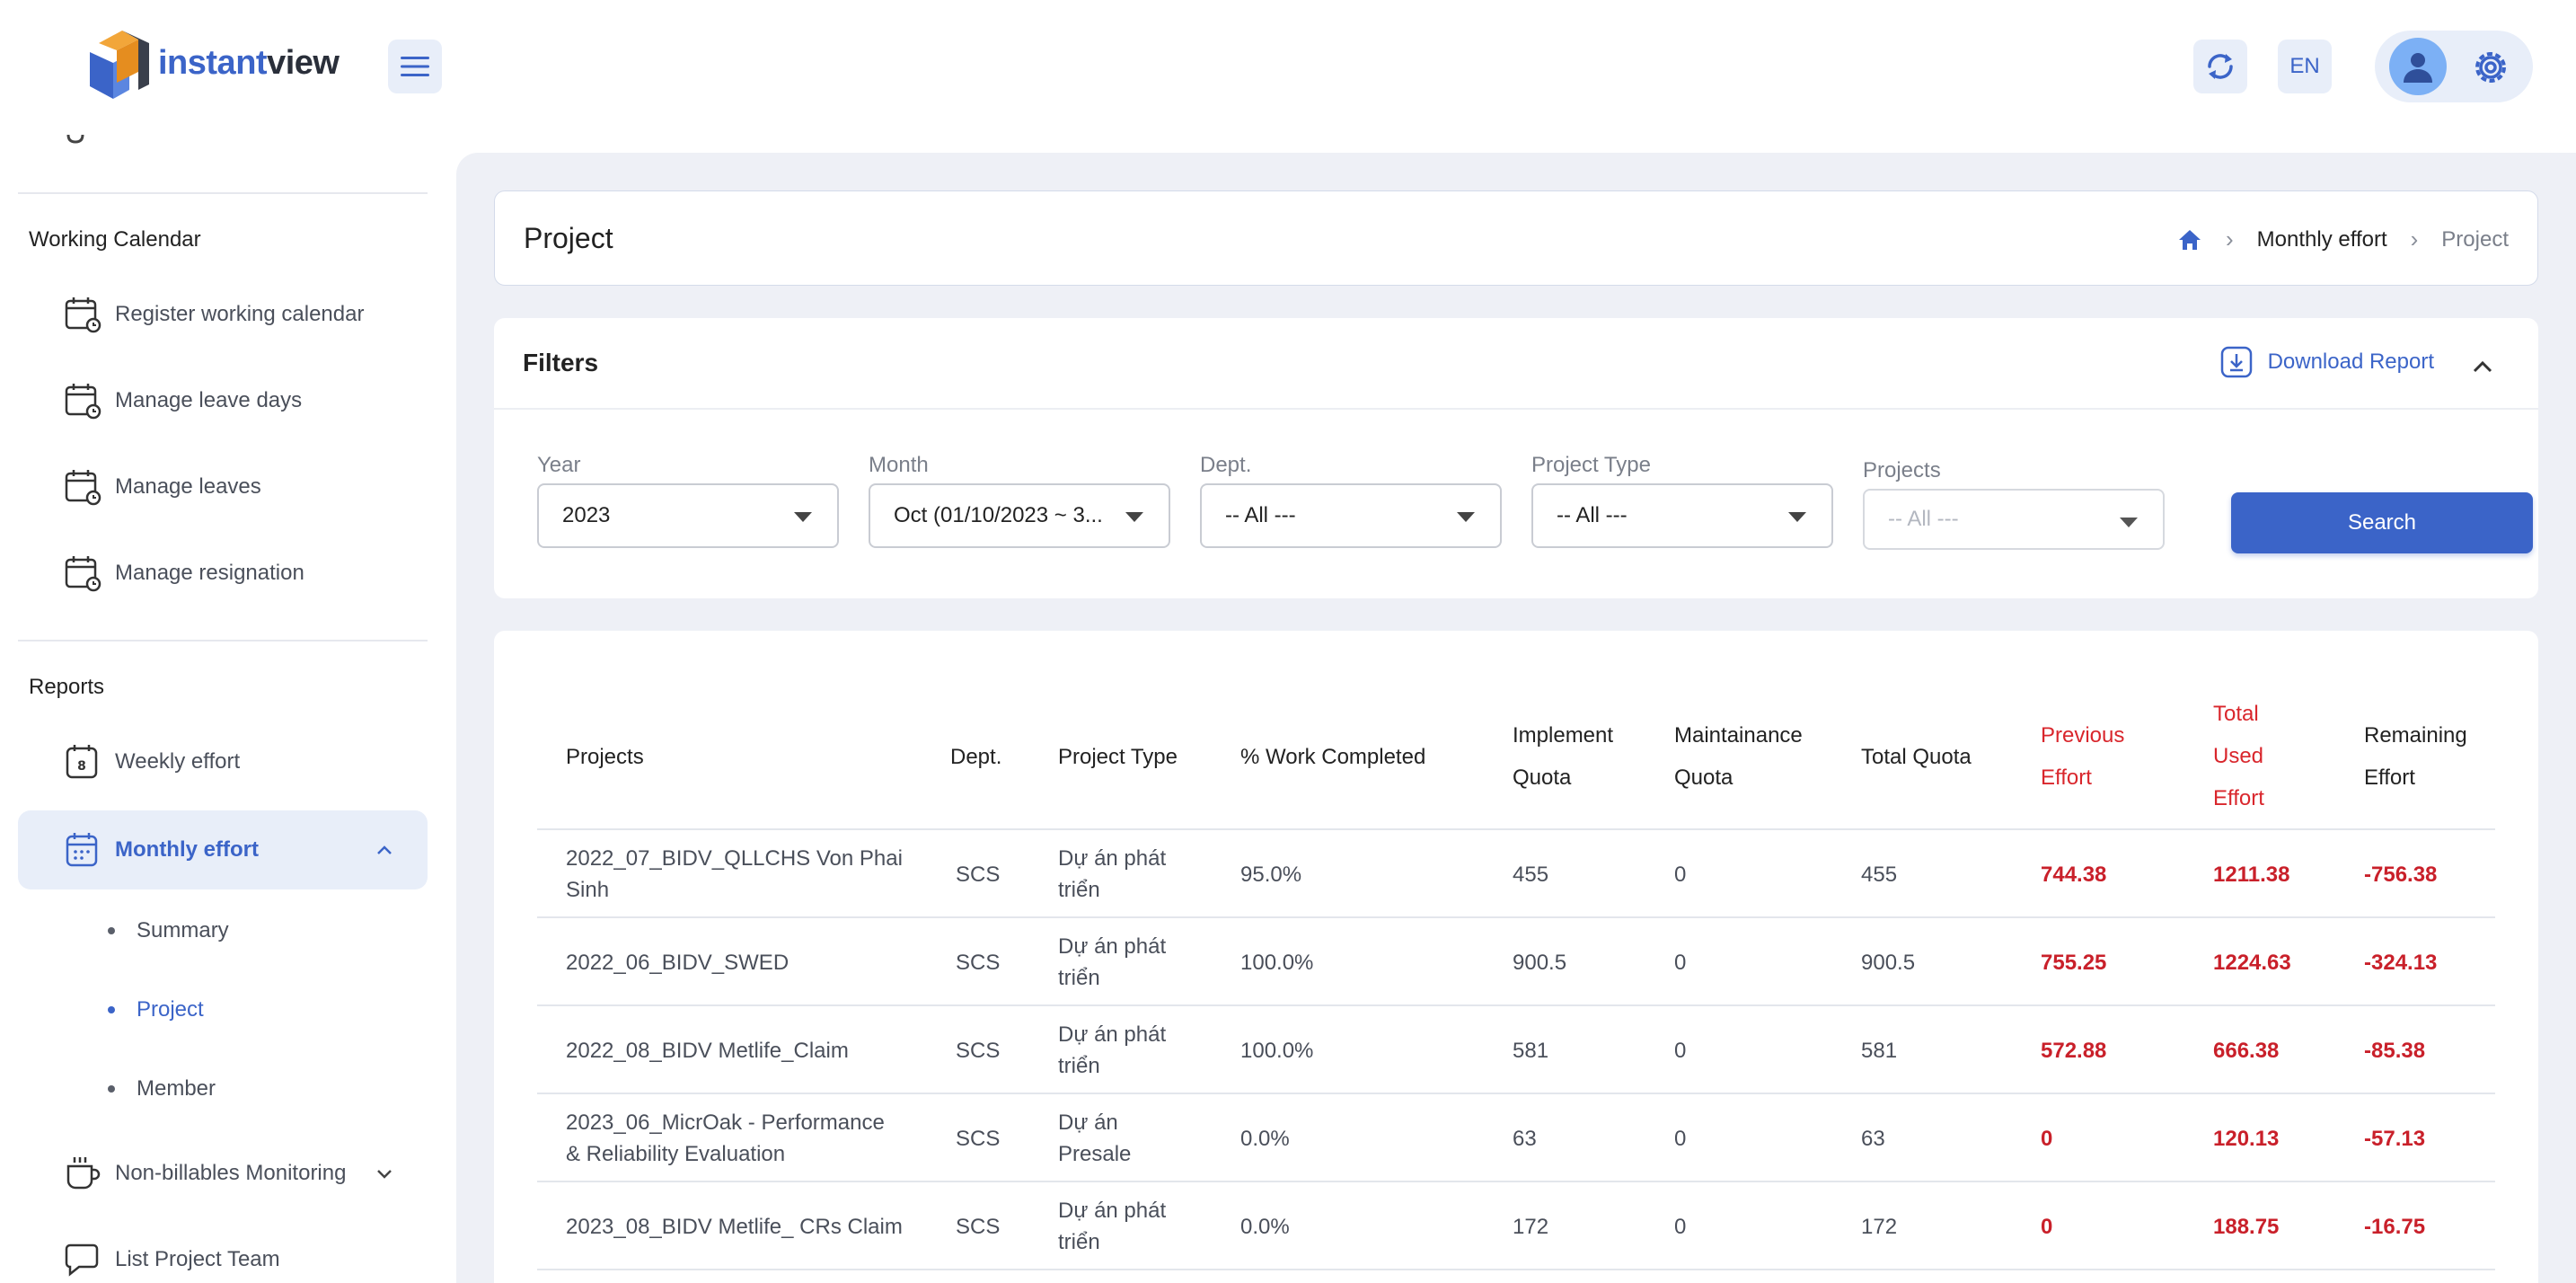 This screenshot has width=2576, height=1283. What do you see at coordinates (899, 465) in the screenshot?
I see `month-label: Month` at bounding box center [899, 465].